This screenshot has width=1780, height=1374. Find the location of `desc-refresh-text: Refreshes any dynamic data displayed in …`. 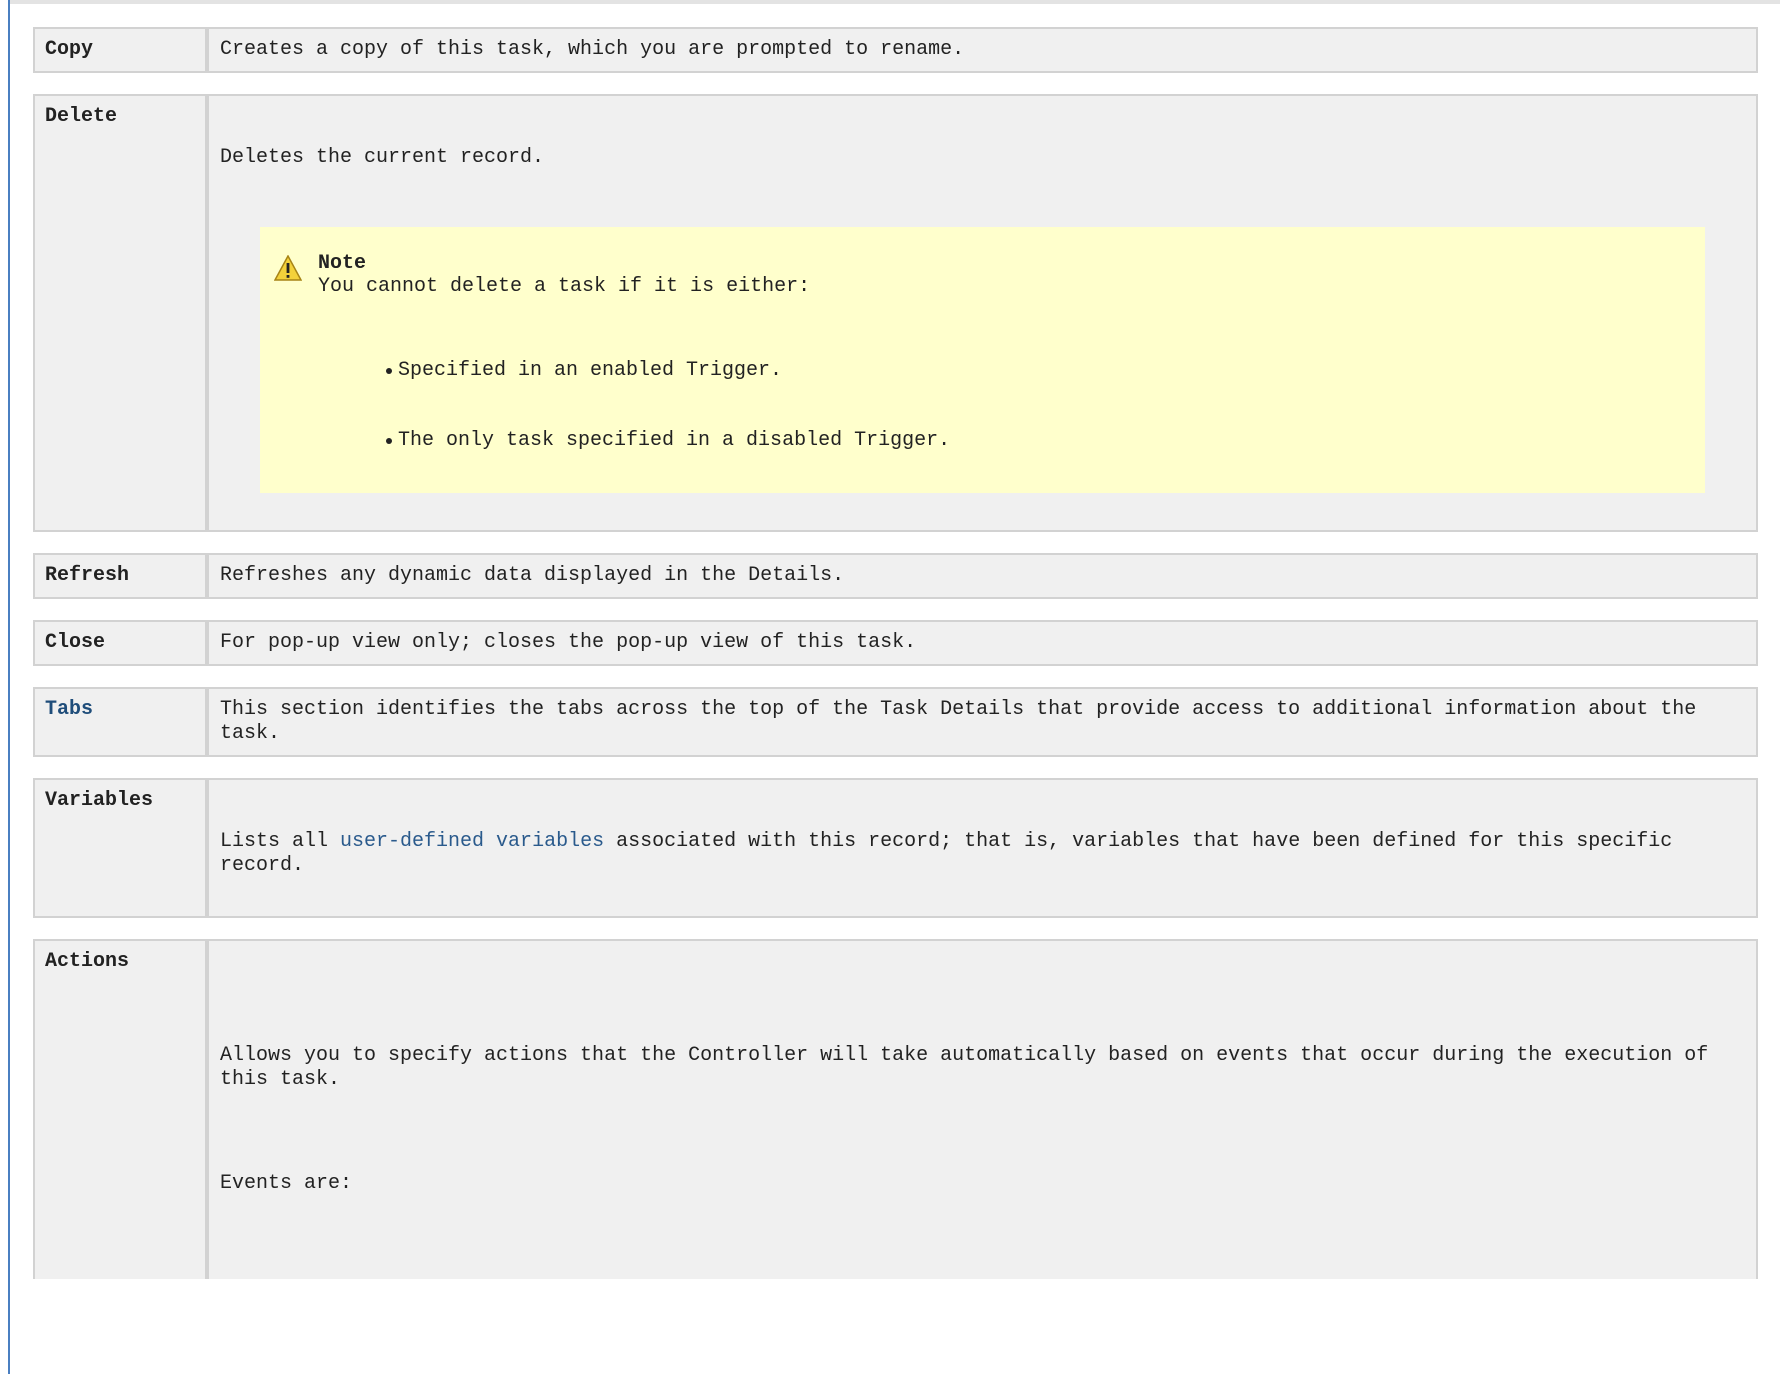

desc-refresh-text: Refreshes any dynamic data displayed in … is located at coordinates (532, 575).